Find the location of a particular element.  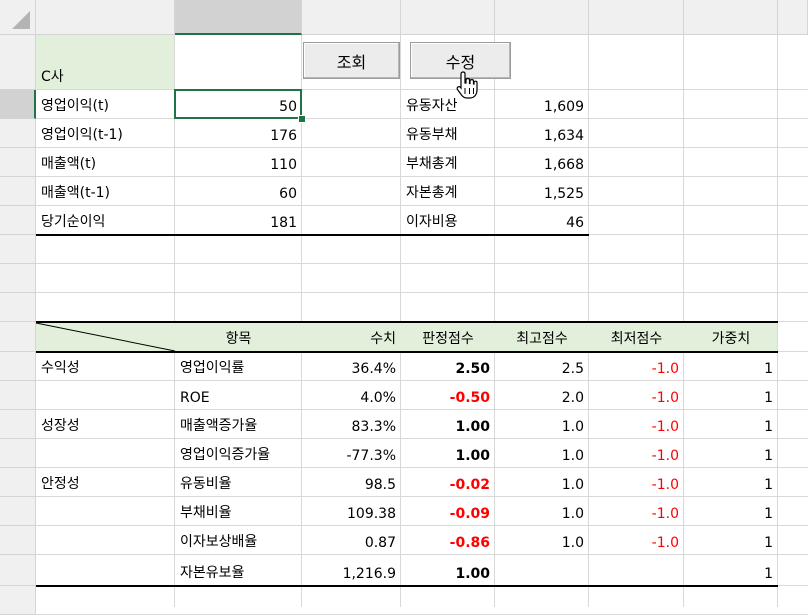

metric-value: 4.0% is located at coordinates (351, 395).